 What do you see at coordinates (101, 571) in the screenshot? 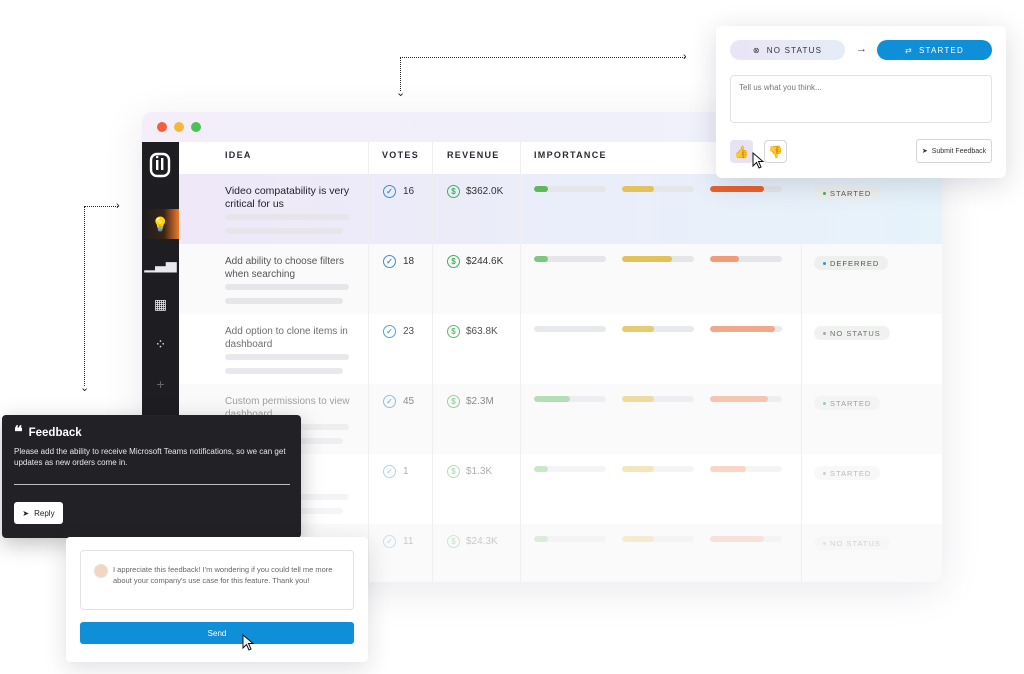
I see `avatar` at bounding box center [101, 571].